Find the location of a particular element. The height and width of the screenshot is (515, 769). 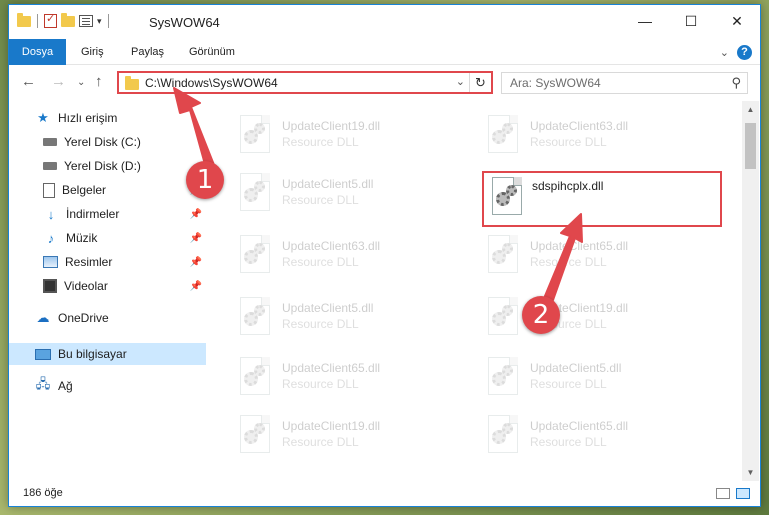

details-view-icon is located at coordinates (723, 493).